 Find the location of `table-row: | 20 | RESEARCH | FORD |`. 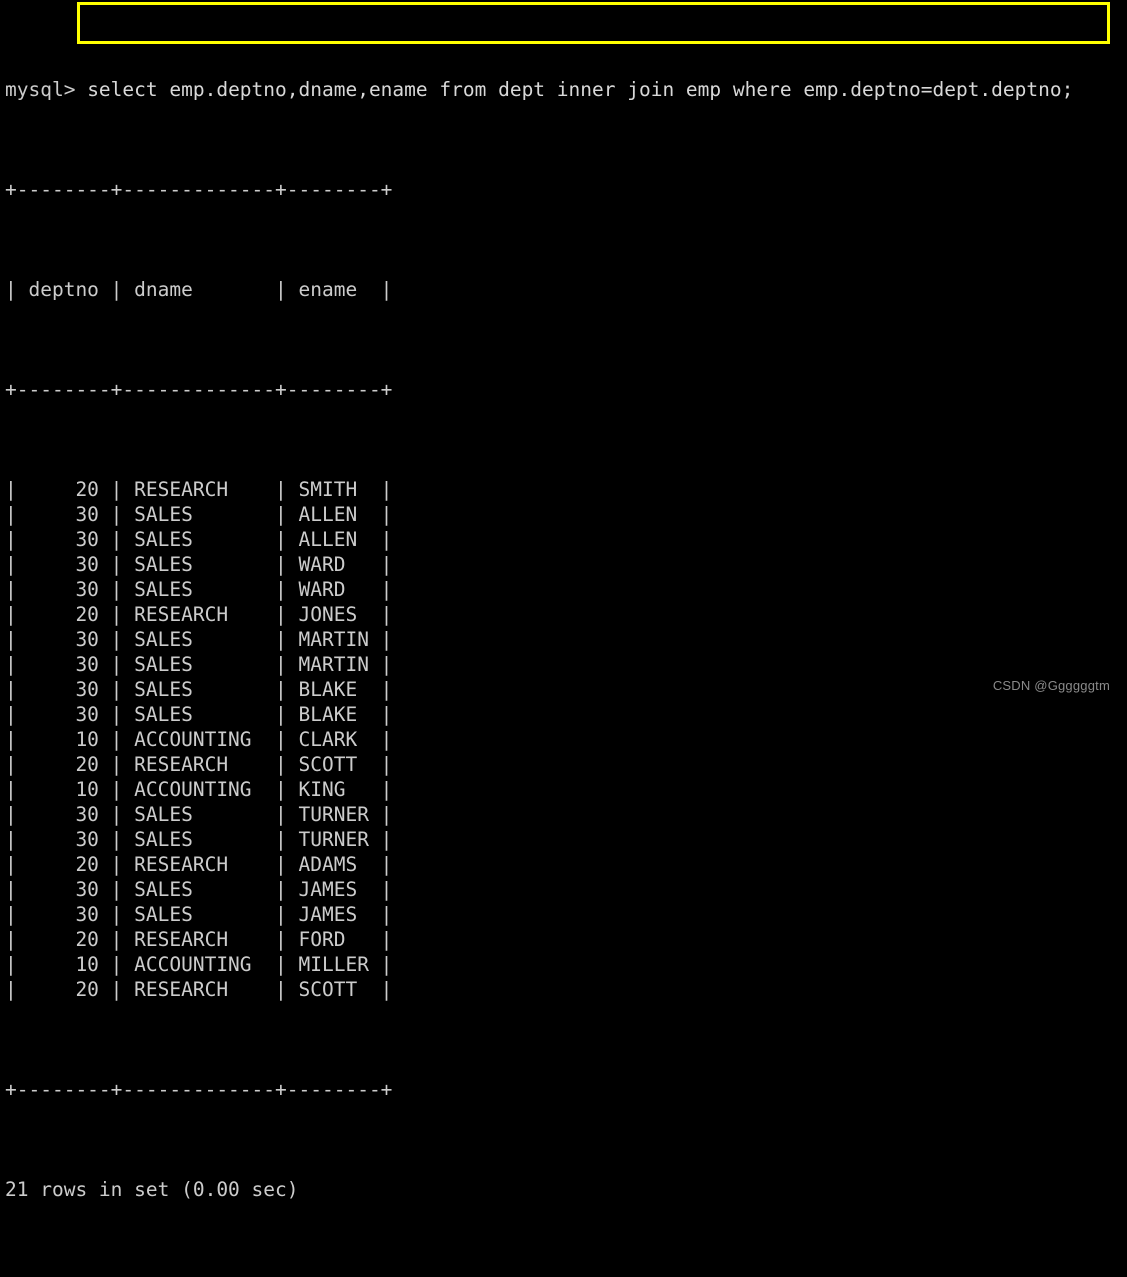

table-row: | 20 | RESEARCH | FORD | is located at coordinates (199, 939).